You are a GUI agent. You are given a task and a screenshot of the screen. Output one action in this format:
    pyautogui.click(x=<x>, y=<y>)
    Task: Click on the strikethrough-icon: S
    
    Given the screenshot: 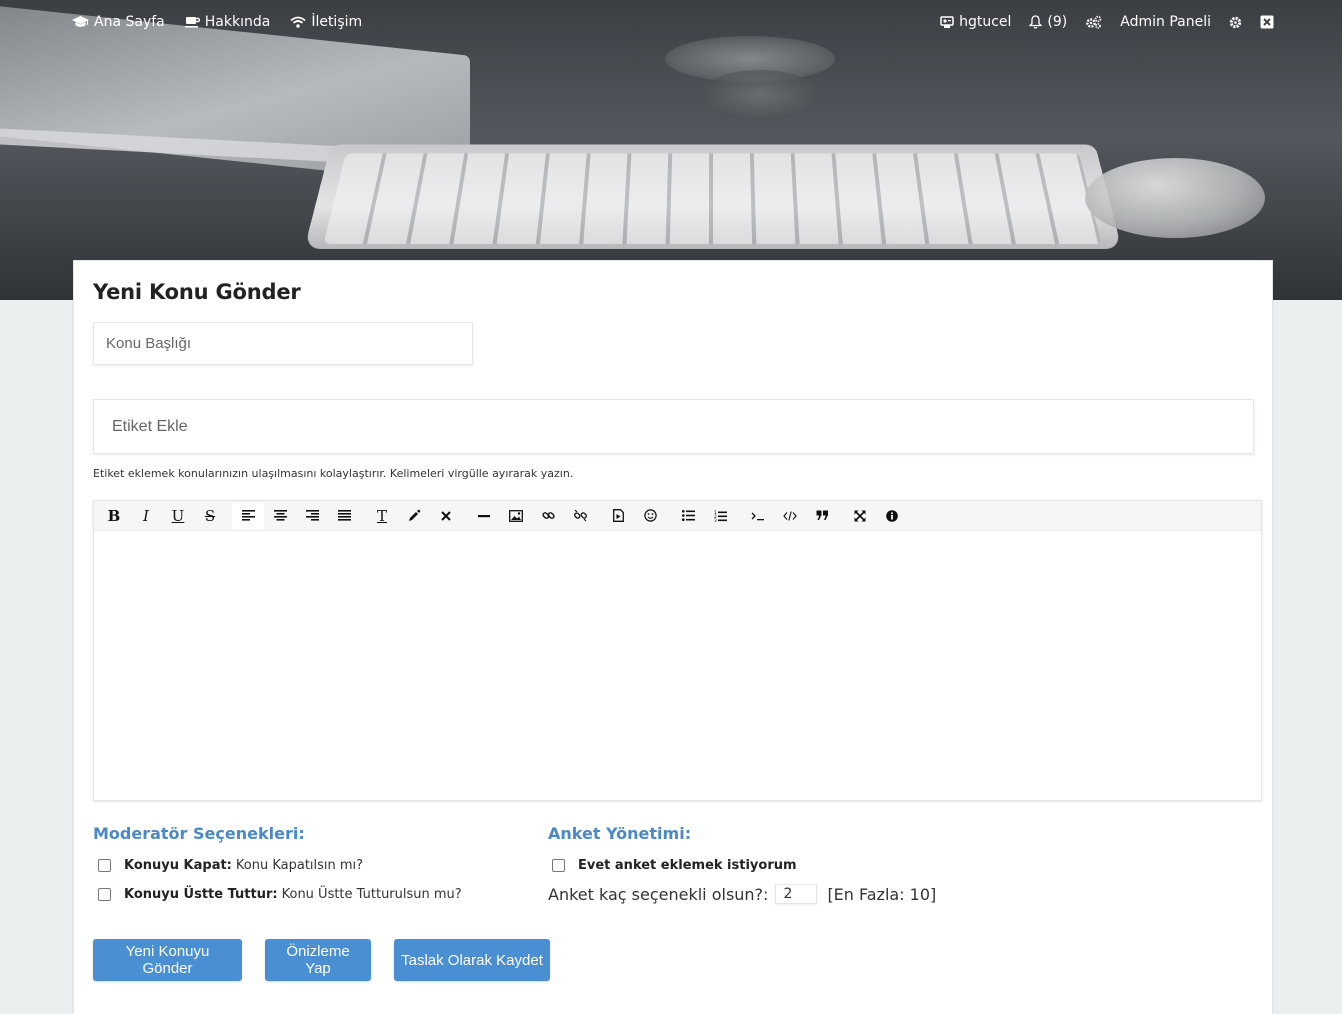 What is the action you would take?
    pyautogui.click(x=210, y=516)
    